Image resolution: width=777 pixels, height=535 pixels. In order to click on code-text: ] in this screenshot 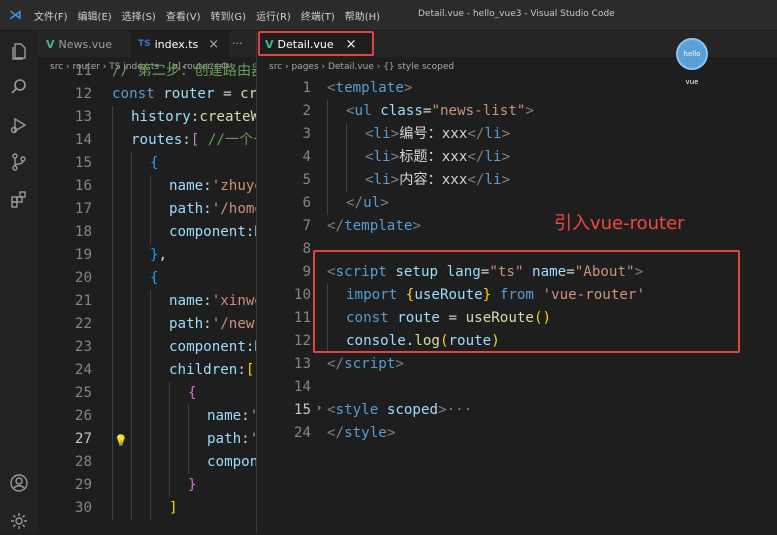, I will do `click(173, 508)`.